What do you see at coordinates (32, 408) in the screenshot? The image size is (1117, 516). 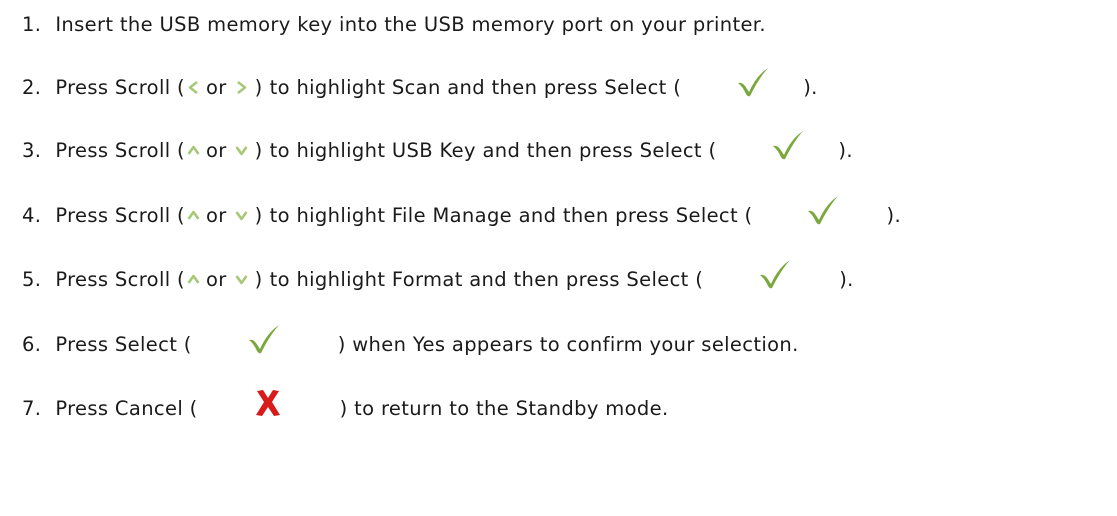 I see `step-number: 7.` at bounding box center [32, 408].